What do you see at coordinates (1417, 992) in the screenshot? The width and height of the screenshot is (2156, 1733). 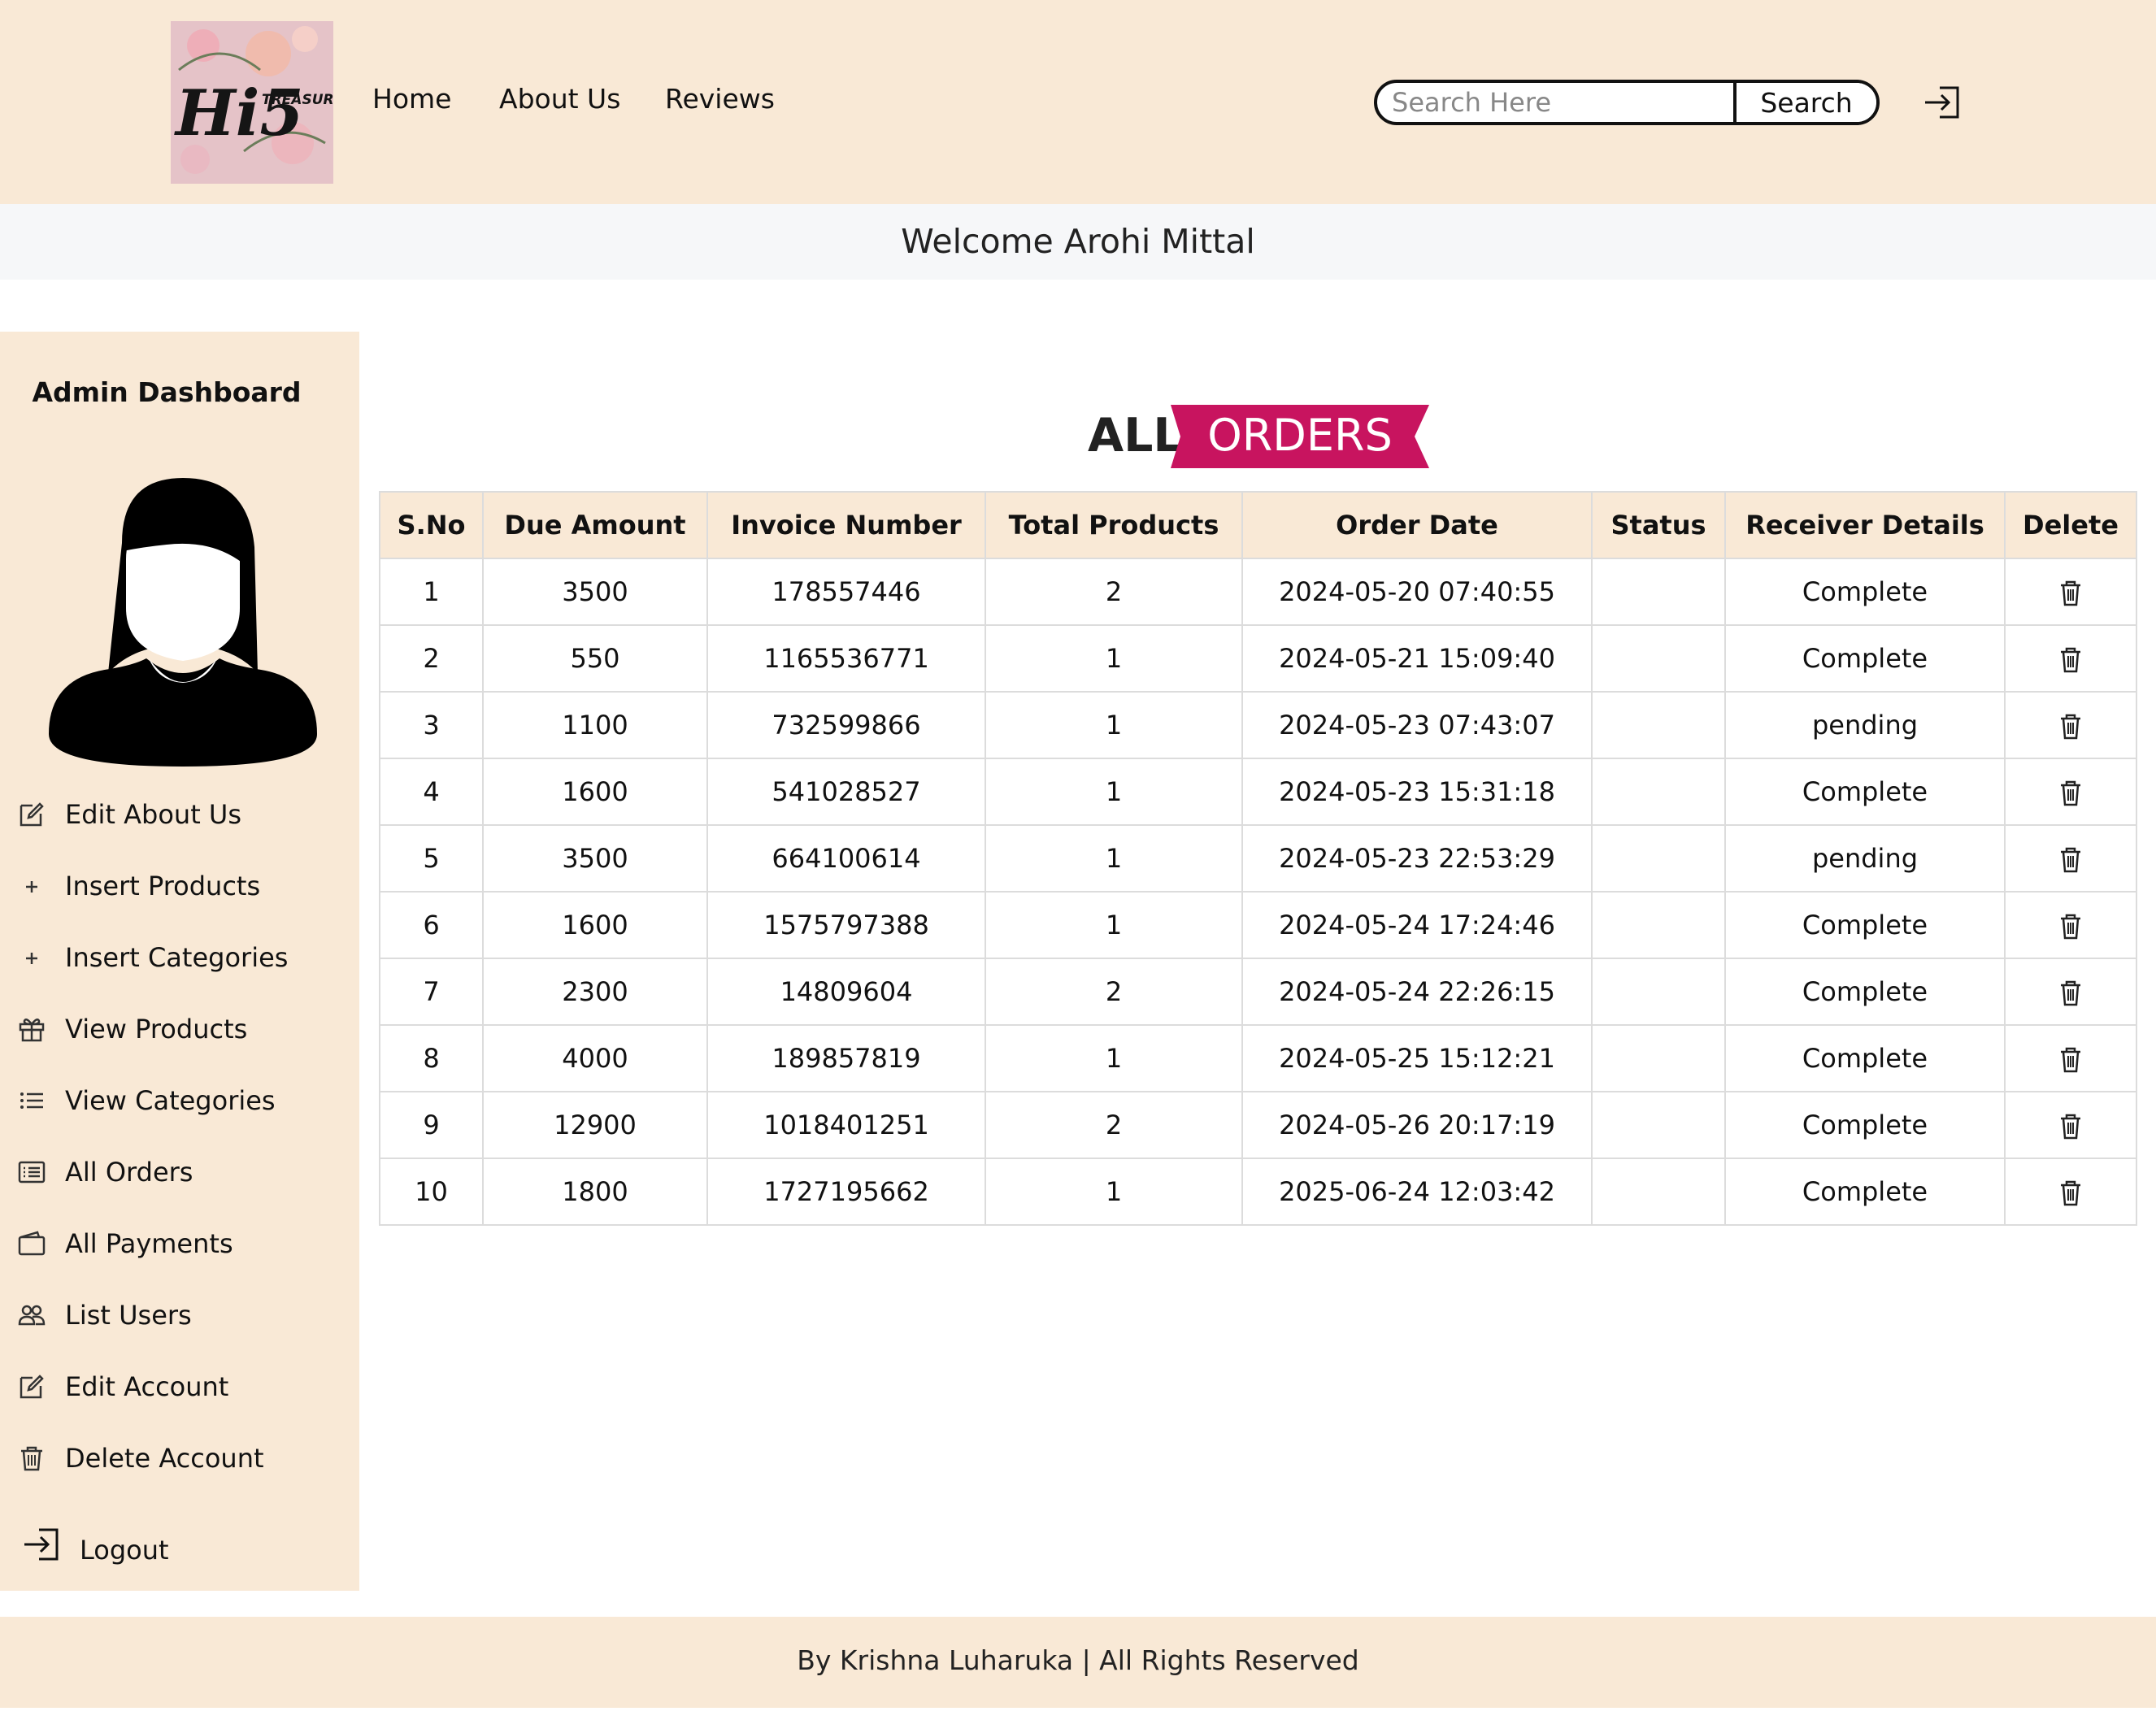 I see `cell-order-date: 2024-05-24 22:26:15` at bounding box center [1417, 992].